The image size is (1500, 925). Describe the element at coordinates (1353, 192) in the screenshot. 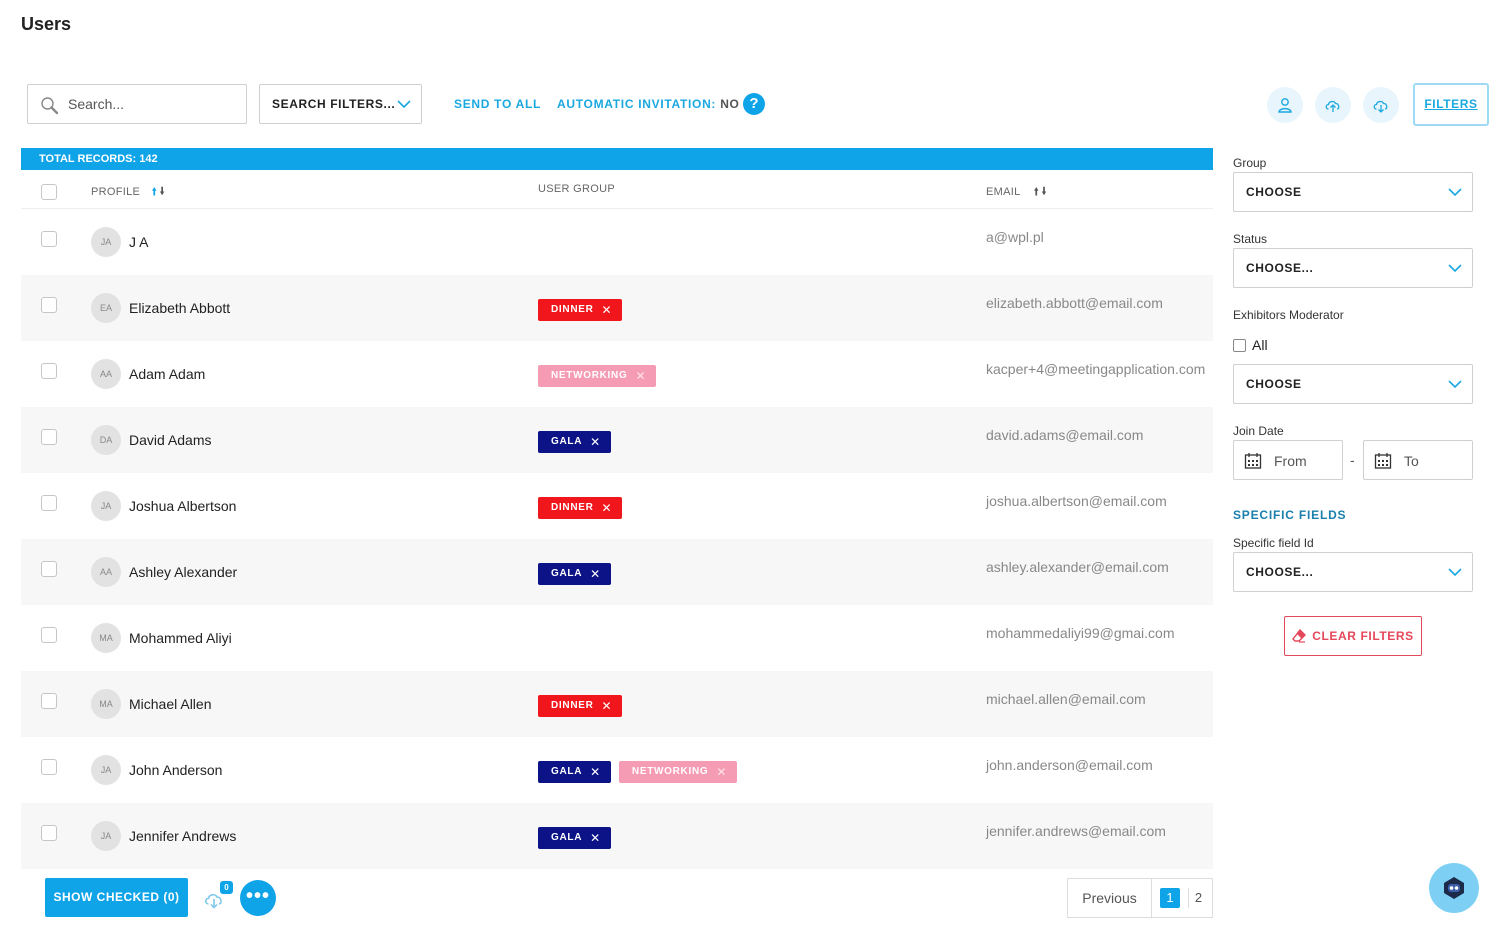

I see `group-select: CHOOSE` at that location.